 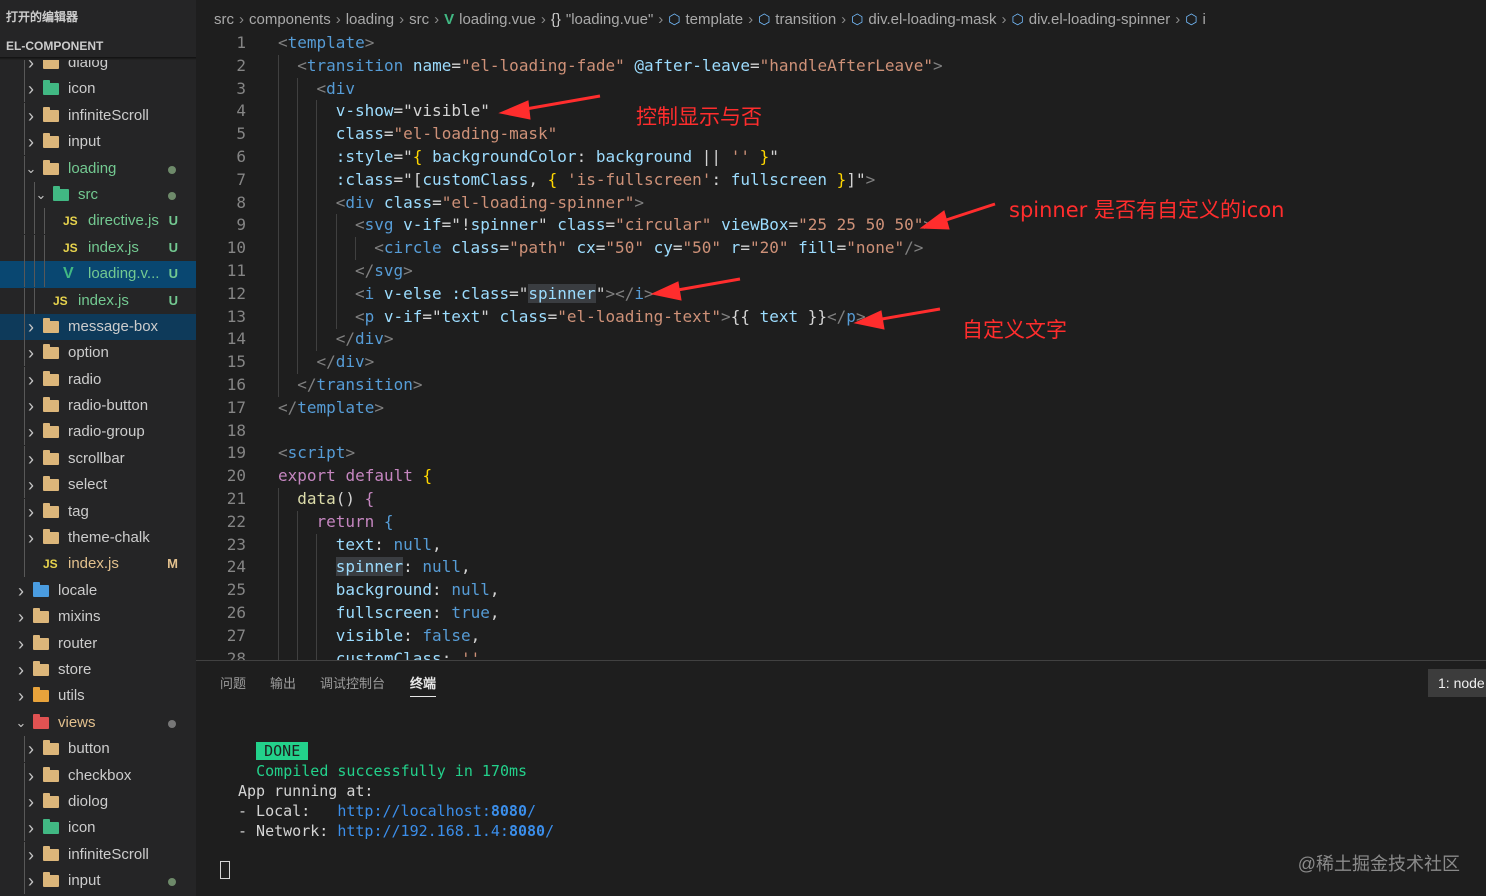 What do you see at coordinates (98, 353) in the screenshot?
I see `tree-item: › option` at bounding box center [98, 353].